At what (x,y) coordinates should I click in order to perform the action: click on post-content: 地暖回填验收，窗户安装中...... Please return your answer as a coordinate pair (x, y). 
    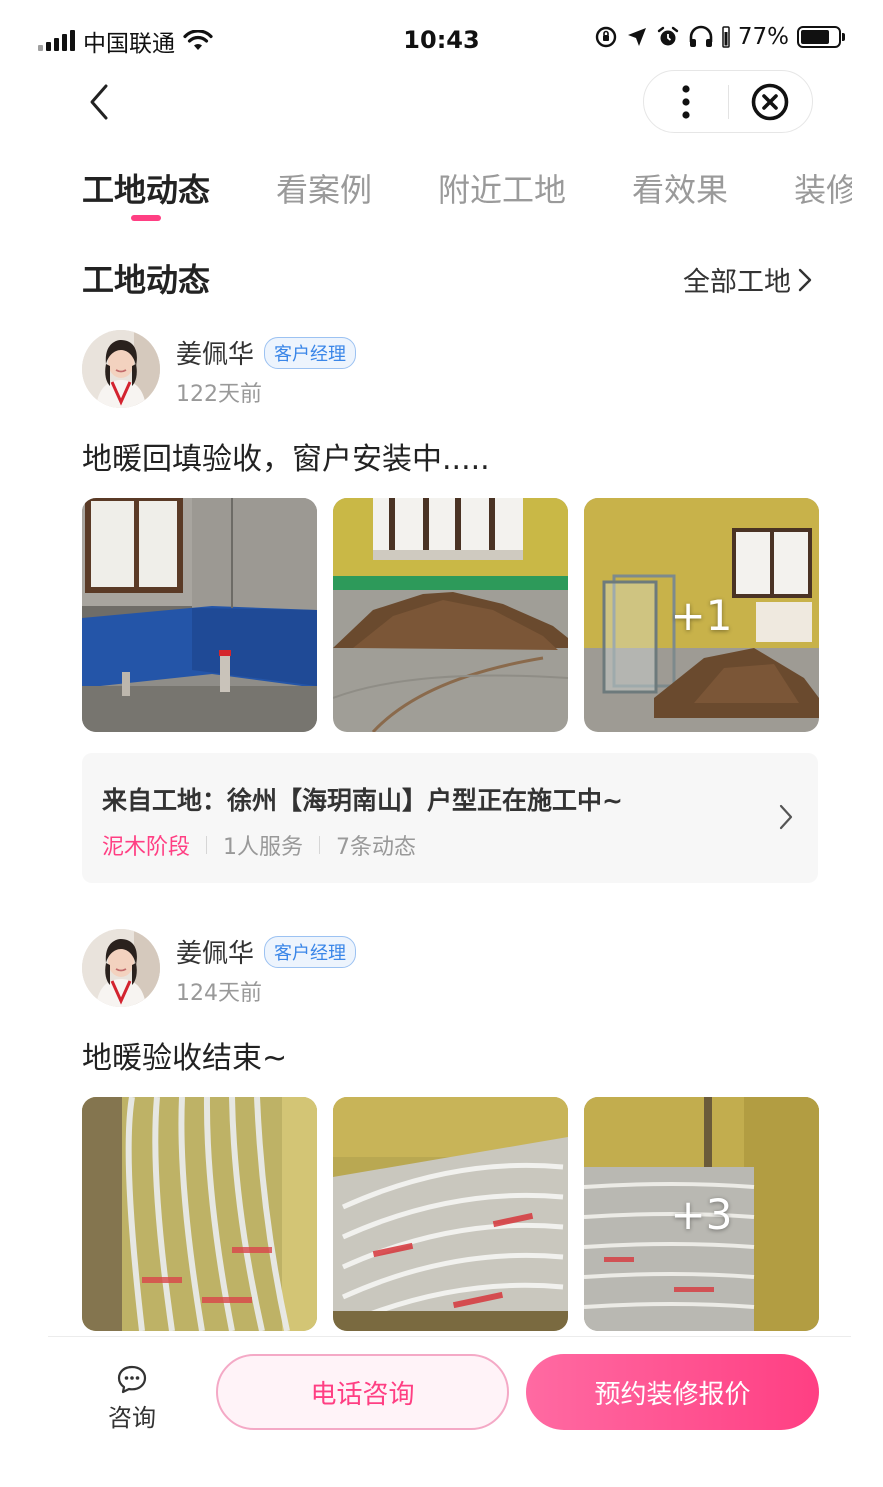
    Looking at the image, I should click on (286, 459).